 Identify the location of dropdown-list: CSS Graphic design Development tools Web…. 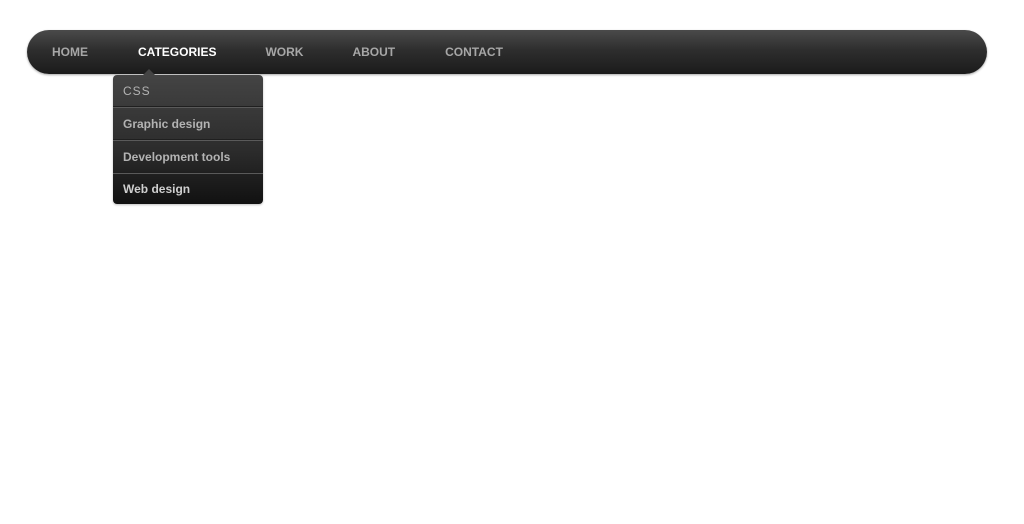
(188, 139).